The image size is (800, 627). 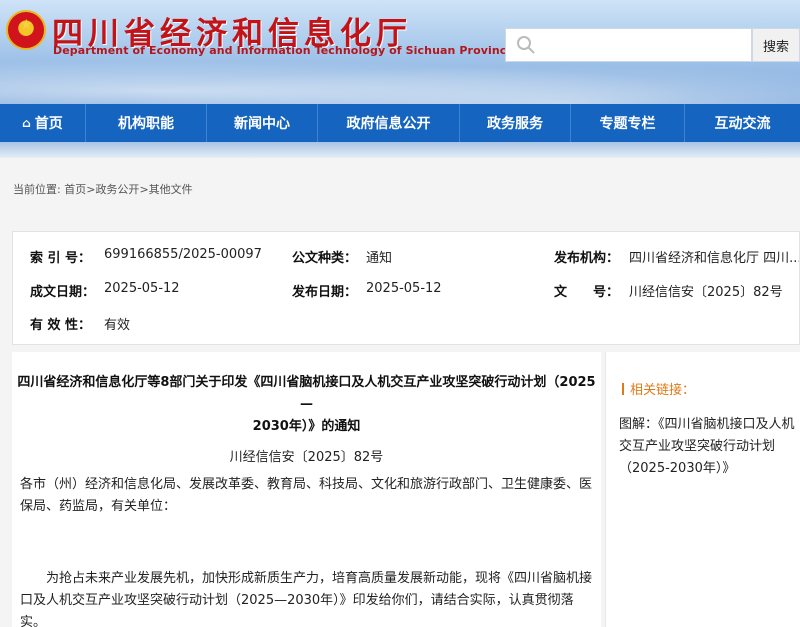 I want to click on nav-item-gov-info: 政府信息公开, so click(x=389, y=123).